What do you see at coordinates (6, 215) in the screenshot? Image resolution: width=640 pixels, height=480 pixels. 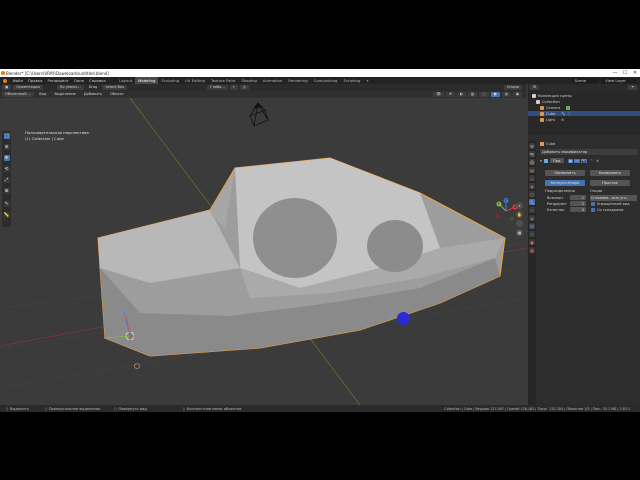 I see `measure-tool-icon: 📏` at bounding box center [6, 215].